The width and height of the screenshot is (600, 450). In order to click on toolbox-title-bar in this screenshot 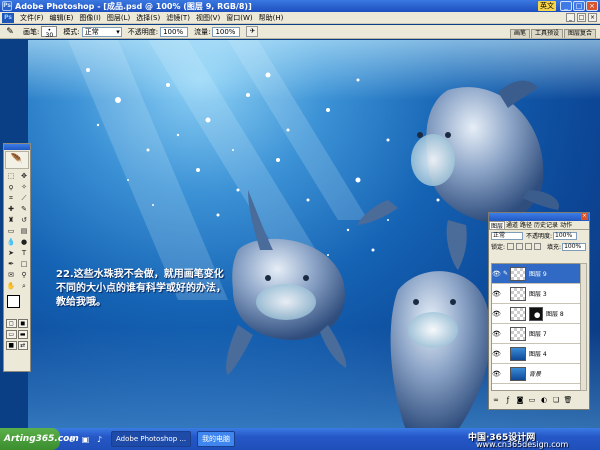, I will do `click(17, 147)`.